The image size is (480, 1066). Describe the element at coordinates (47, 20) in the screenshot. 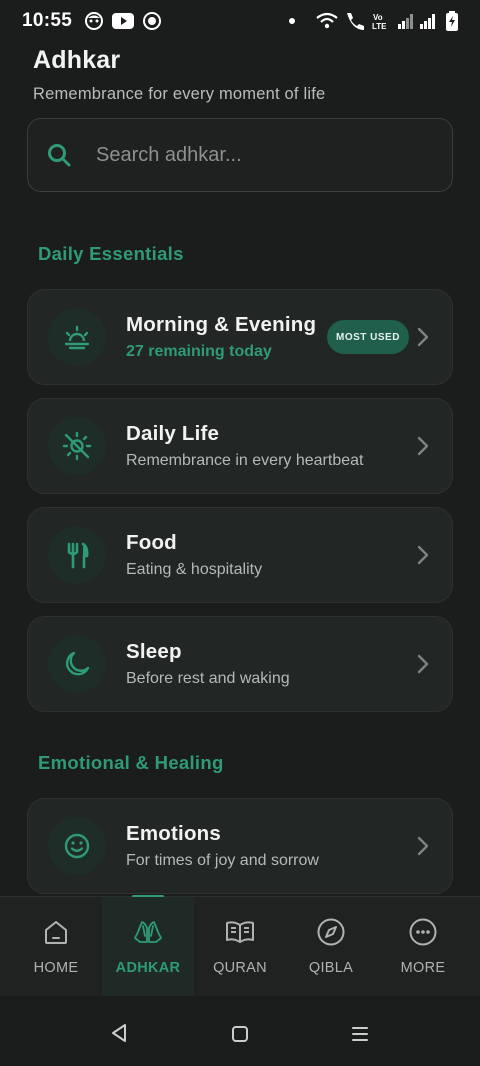

I see `status-time: 10:55` at that location.